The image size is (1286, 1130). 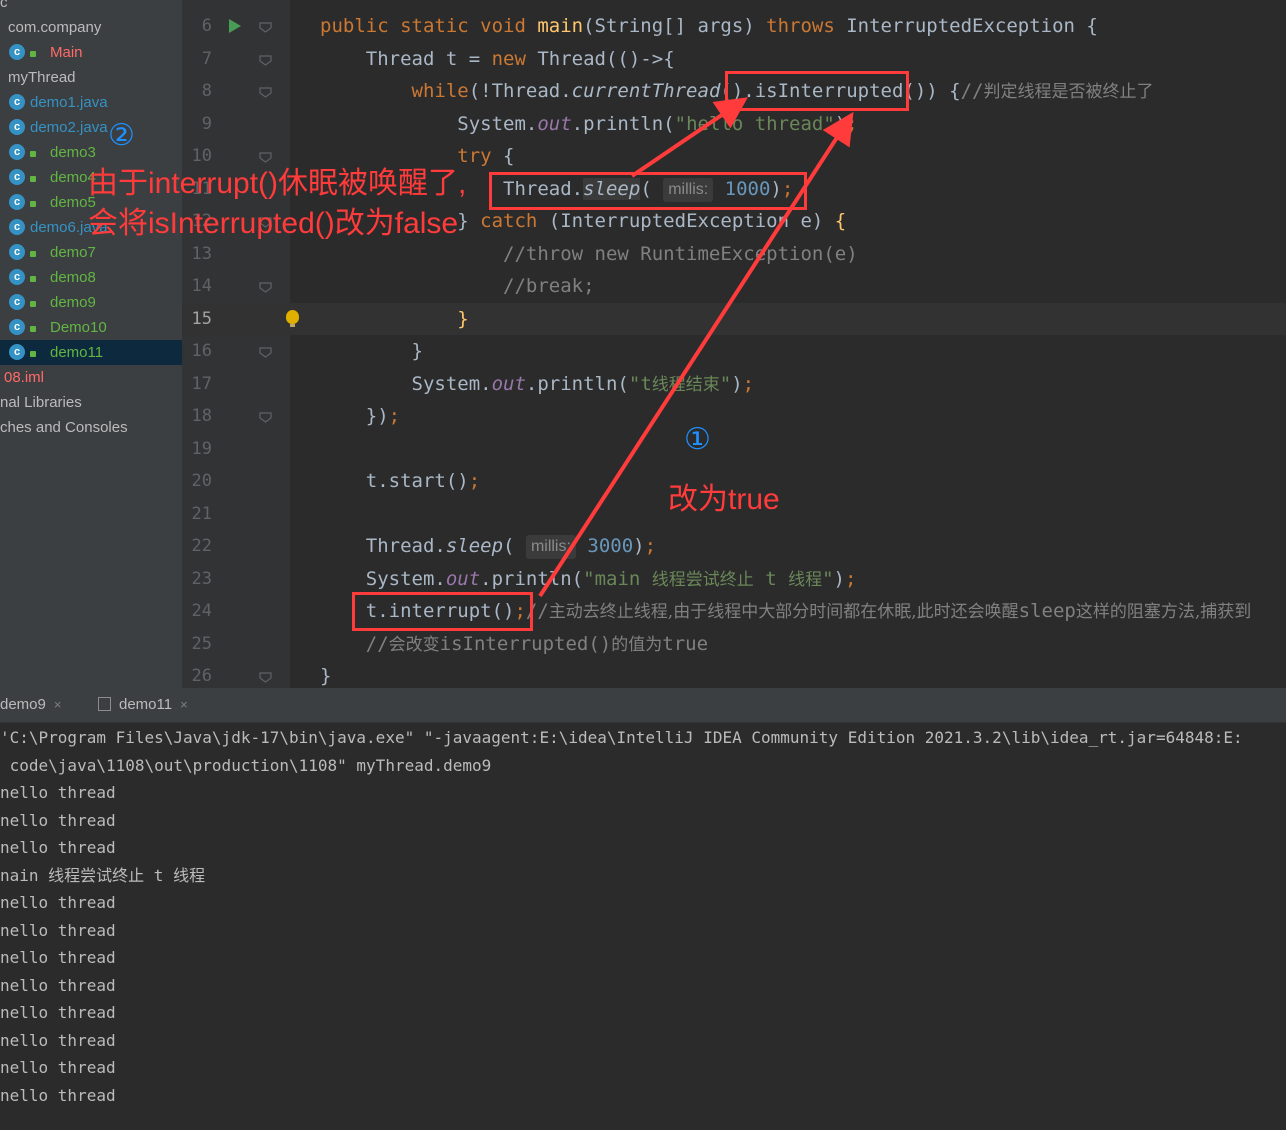 I want to click on code-line: 9 System.out.println("hello thread");, so click(x=734, y=124).